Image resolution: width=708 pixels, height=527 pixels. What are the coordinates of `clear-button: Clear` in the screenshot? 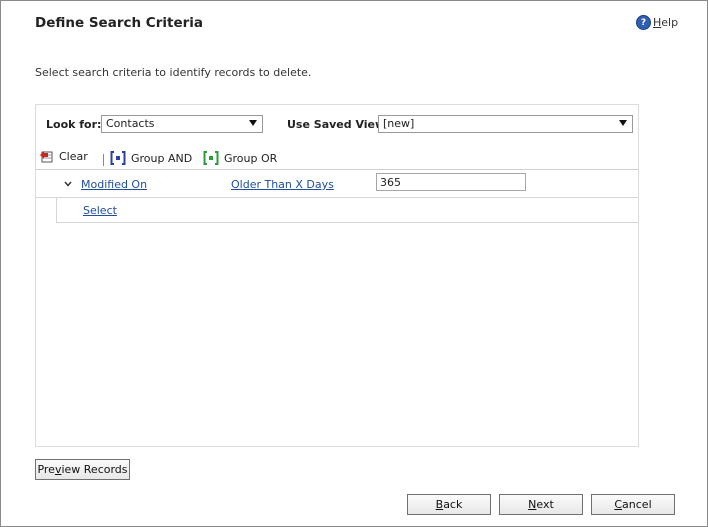 It's located at (63, 156).